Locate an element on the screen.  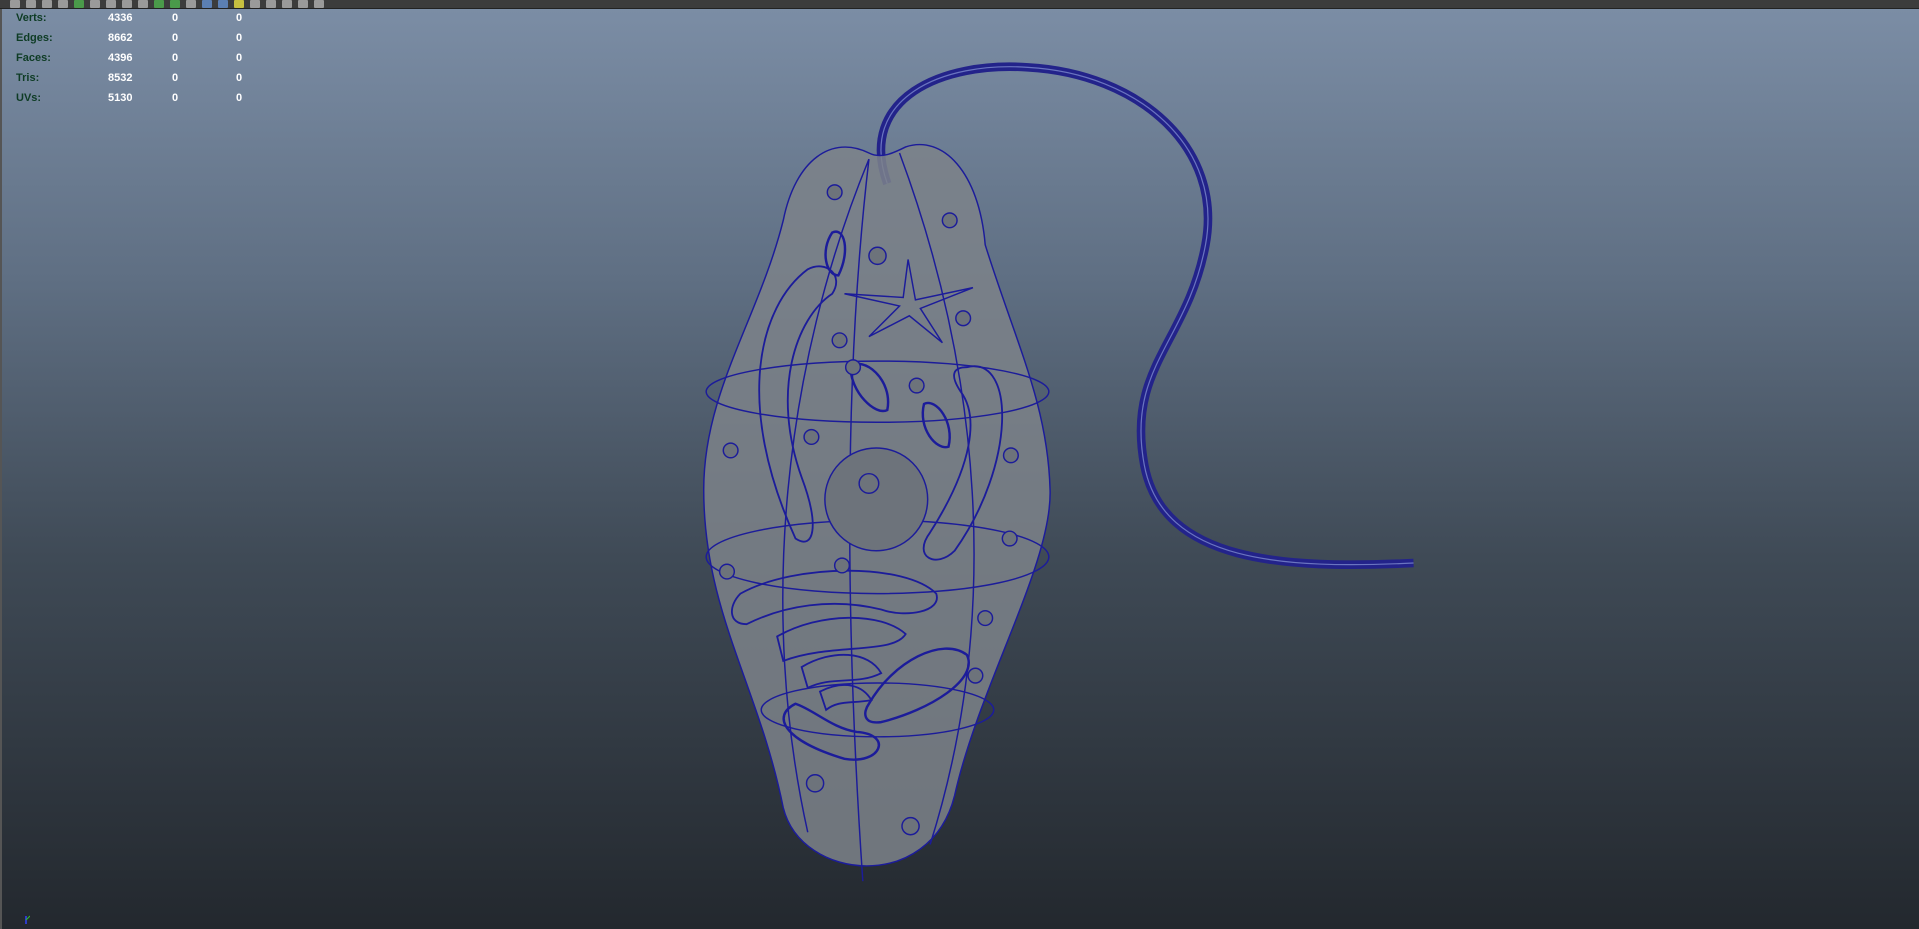
stat-label: Edges: is located at coordinates (34, 38).